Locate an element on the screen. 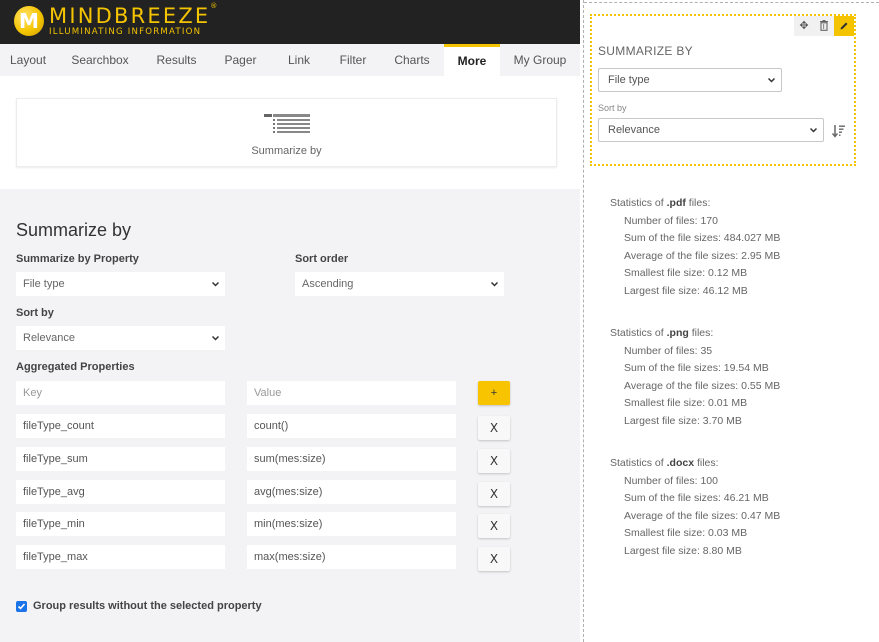 The width and height of the screenshot is (879, 642). mindbreeze-logo: M MINDBREEZE ® ILLUMINATING INFORMATION is located at coordinates (115, 20).